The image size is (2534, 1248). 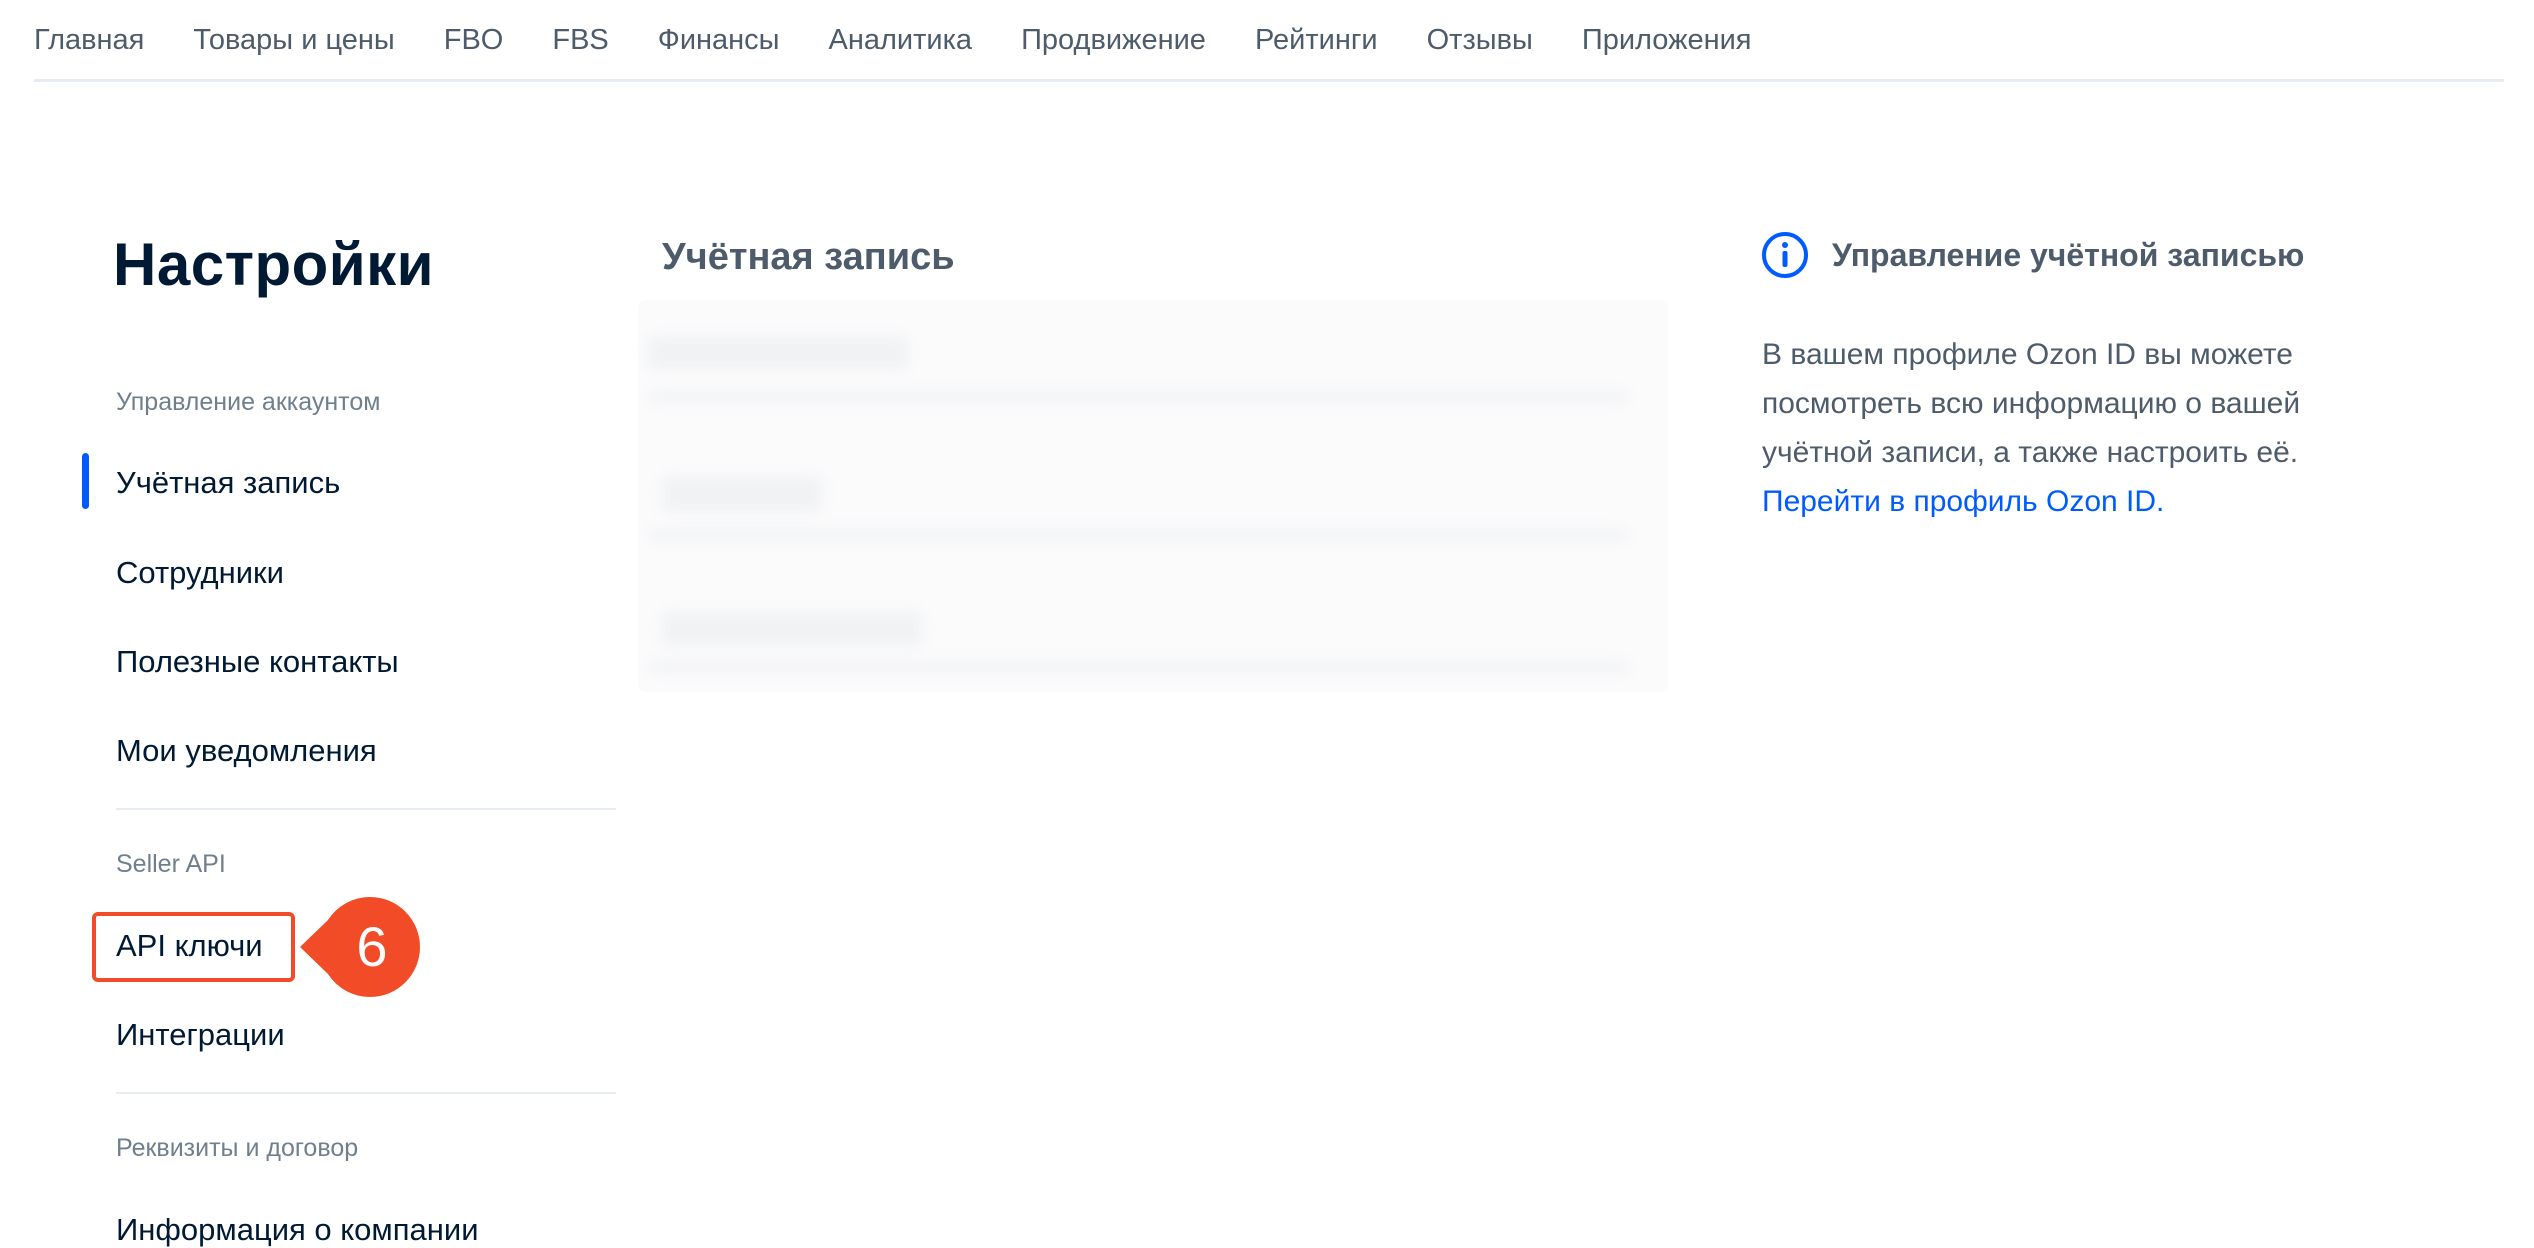 What do you see at coordinates (237, 1148) in the screenshot?
I see `section-label-requisites: Реквизиты и договор` at bounding box center [237, 1148].